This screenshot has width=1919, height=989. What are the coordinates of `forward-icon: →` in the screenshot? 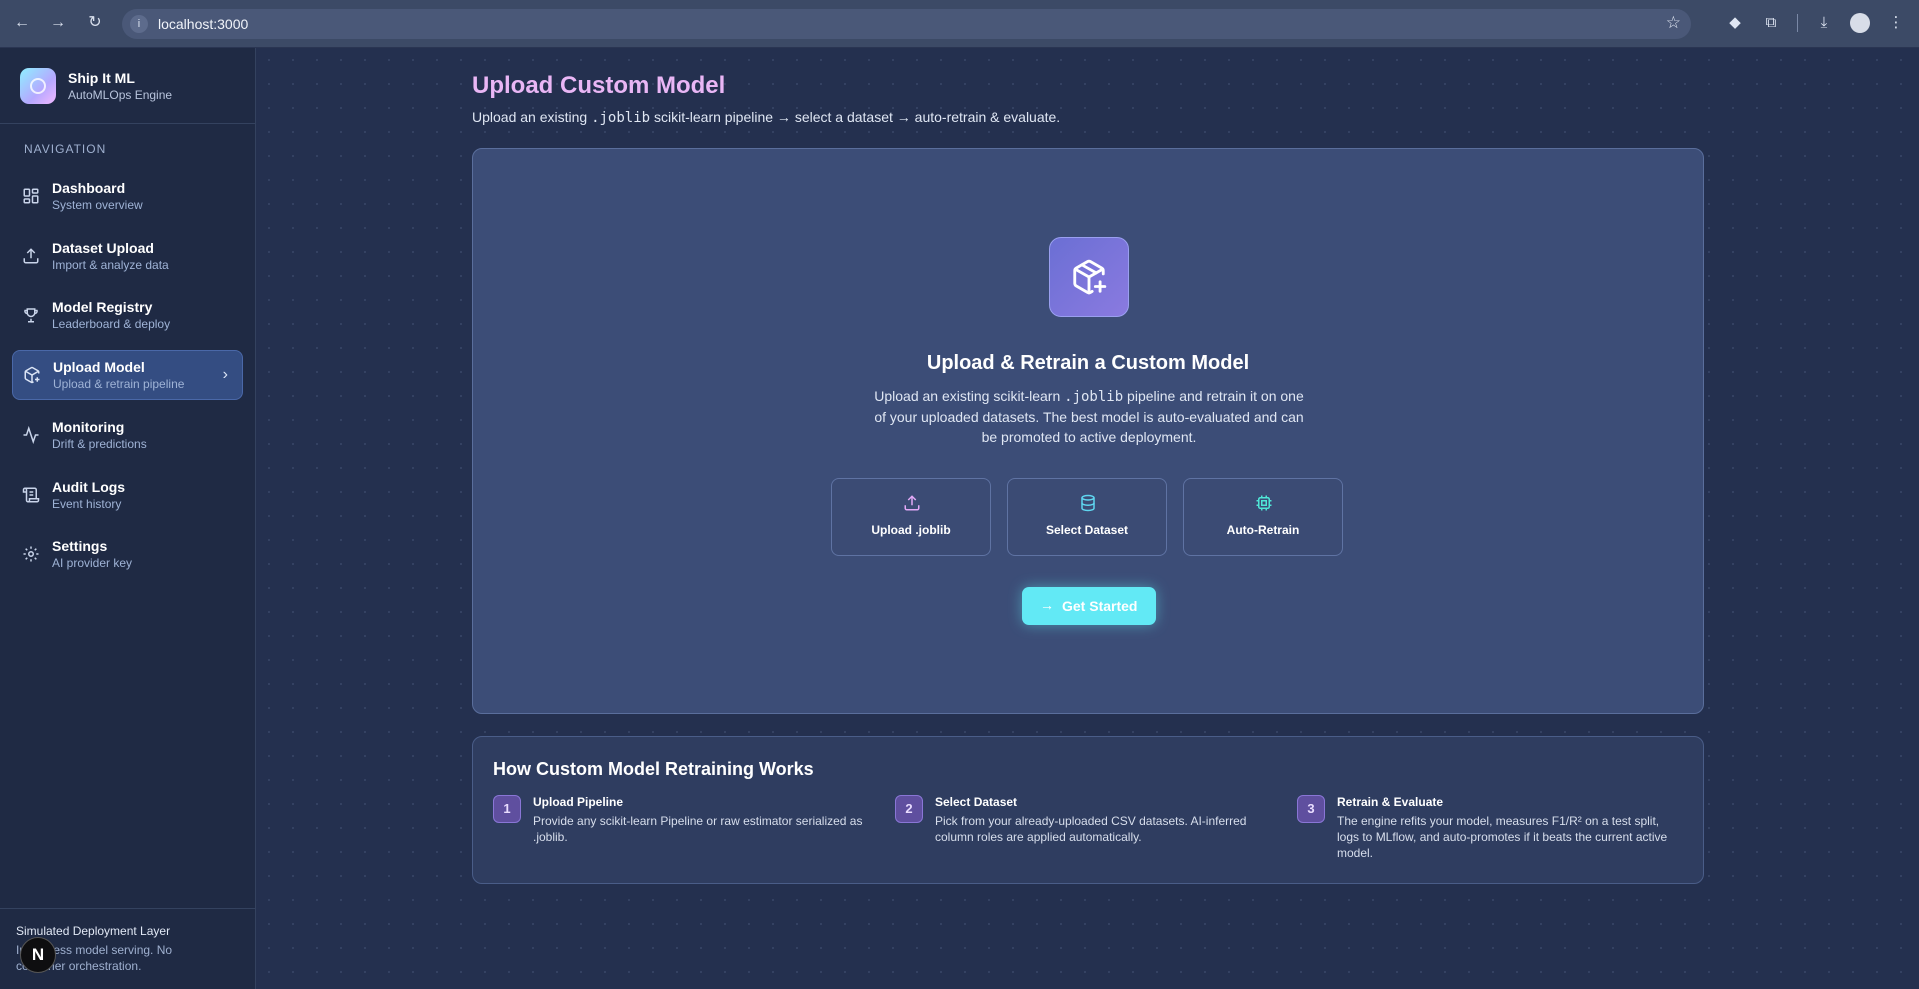 It's located at (58, 23).